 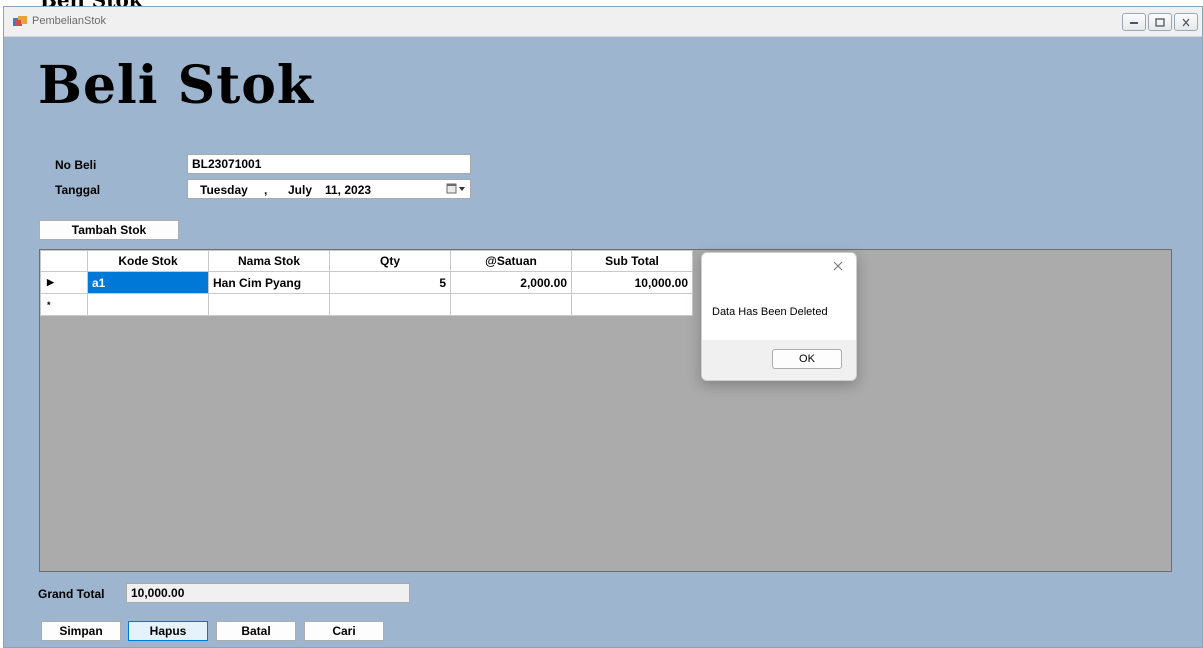 What do you see at coordinates (78, 190) in the screenshot?
I see `tanggal-label: Tanggal` at bounding box center [78, 190].